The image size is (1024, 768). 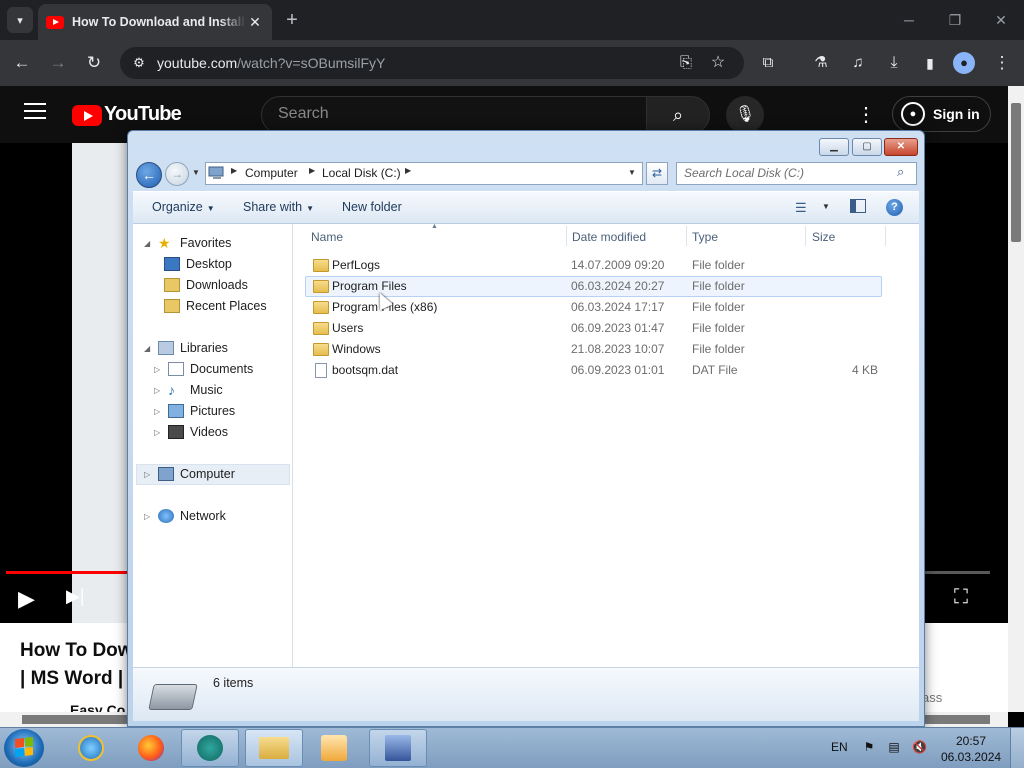 I want to click on youtube-search-button: ⌕, so click(x=678, y=115).